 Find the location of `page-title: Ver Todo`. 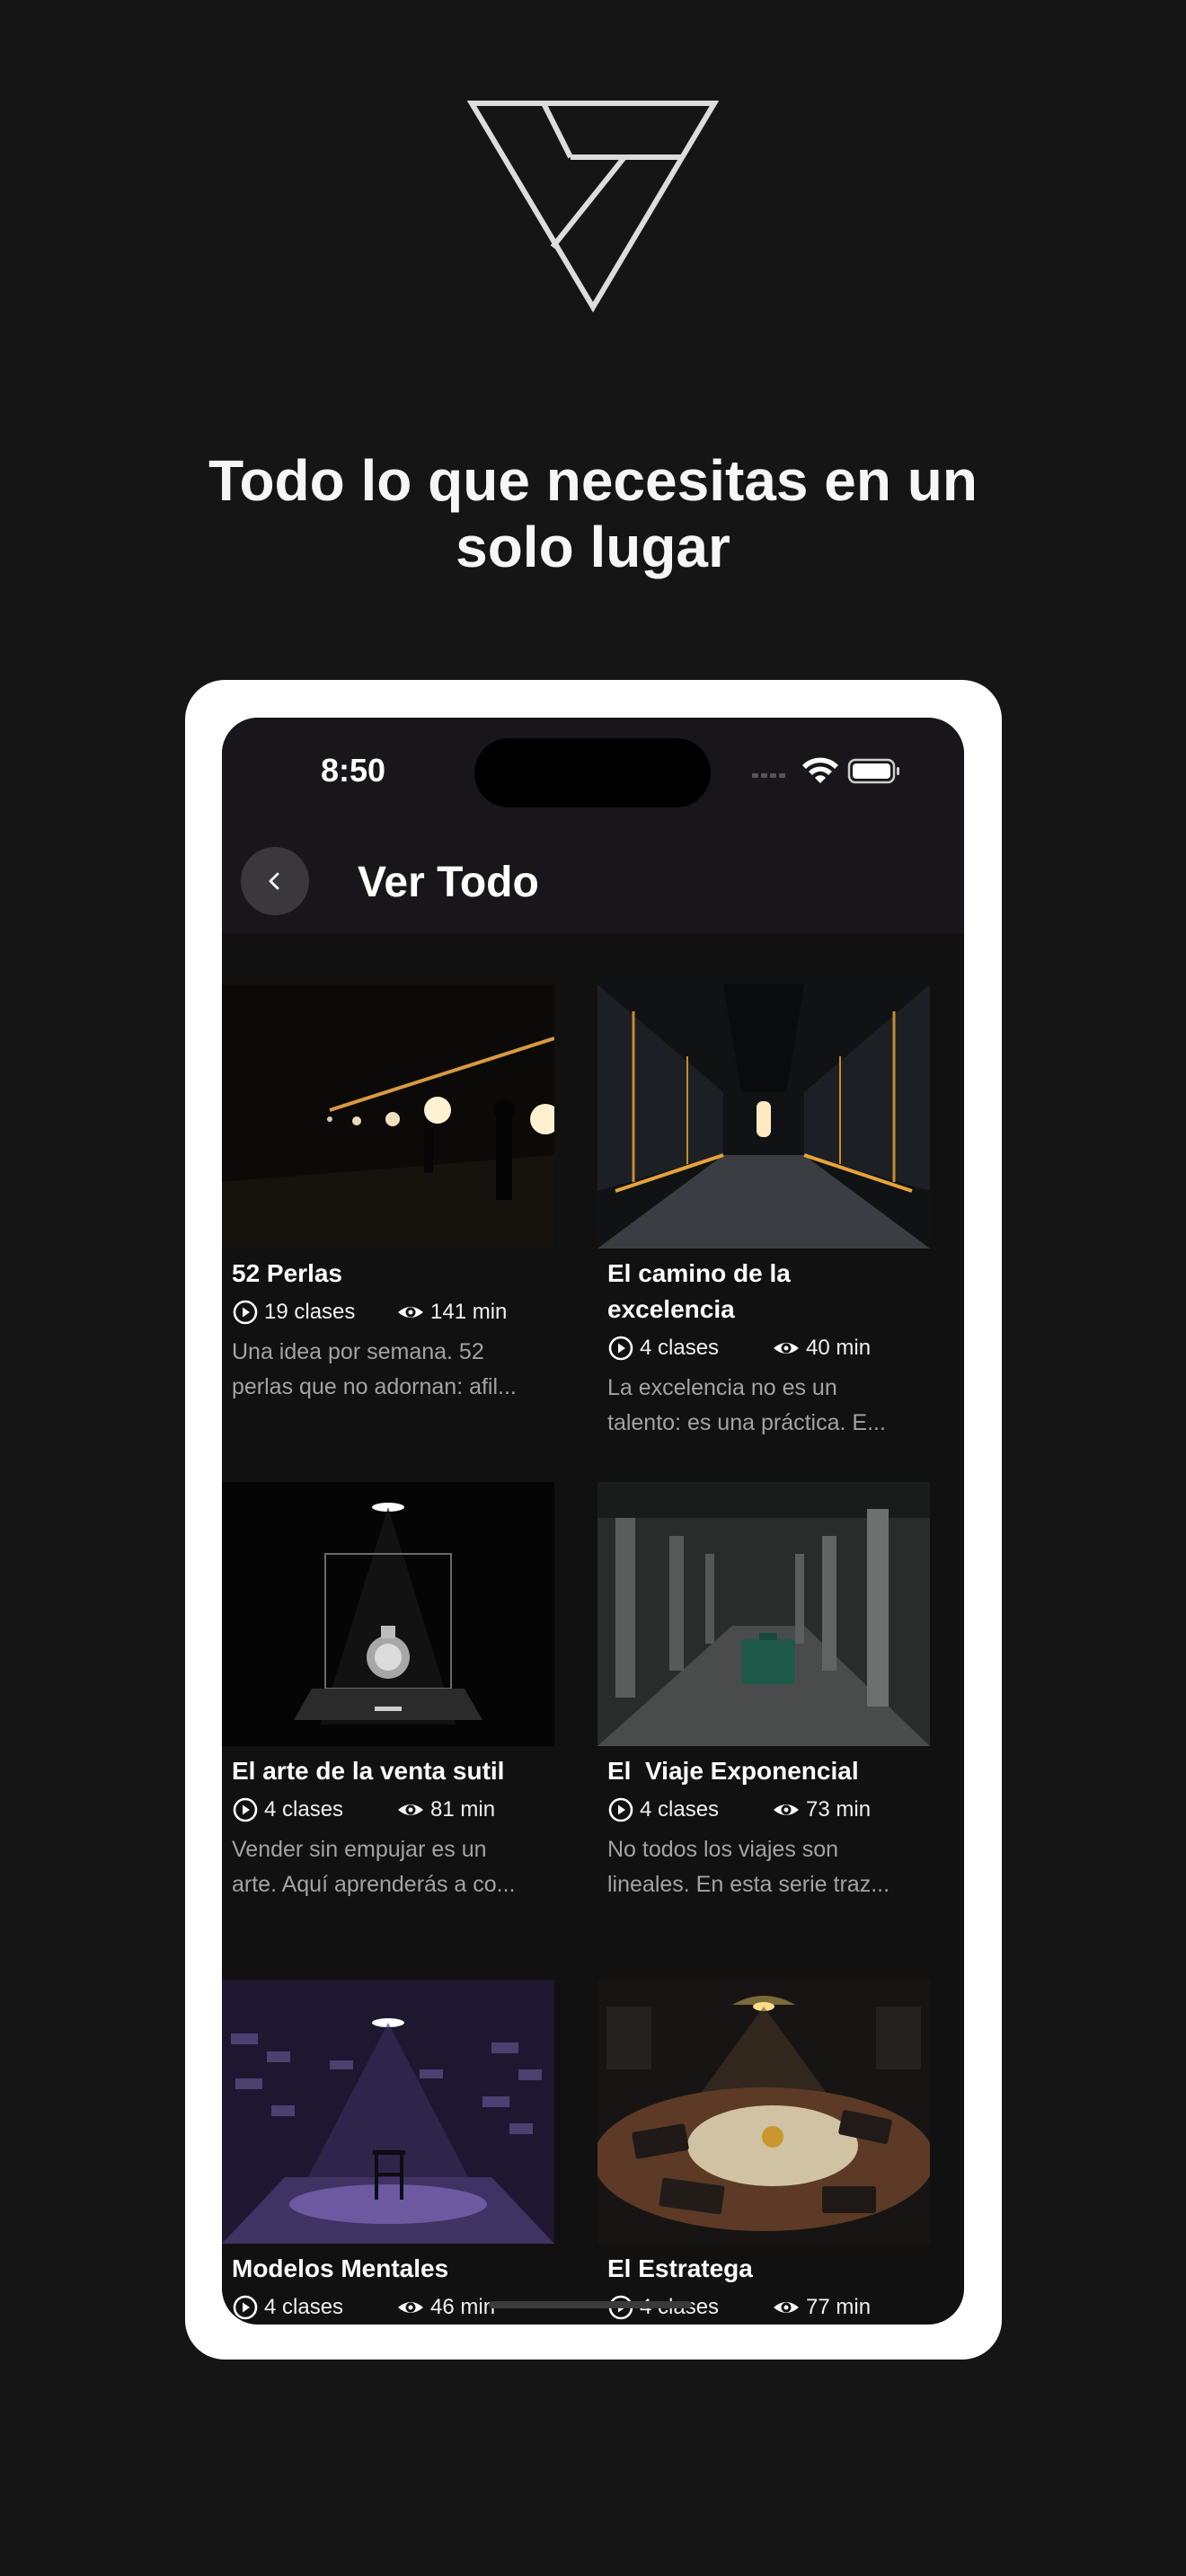

page-title: Ver Todo is located at coordinates (448, 882).